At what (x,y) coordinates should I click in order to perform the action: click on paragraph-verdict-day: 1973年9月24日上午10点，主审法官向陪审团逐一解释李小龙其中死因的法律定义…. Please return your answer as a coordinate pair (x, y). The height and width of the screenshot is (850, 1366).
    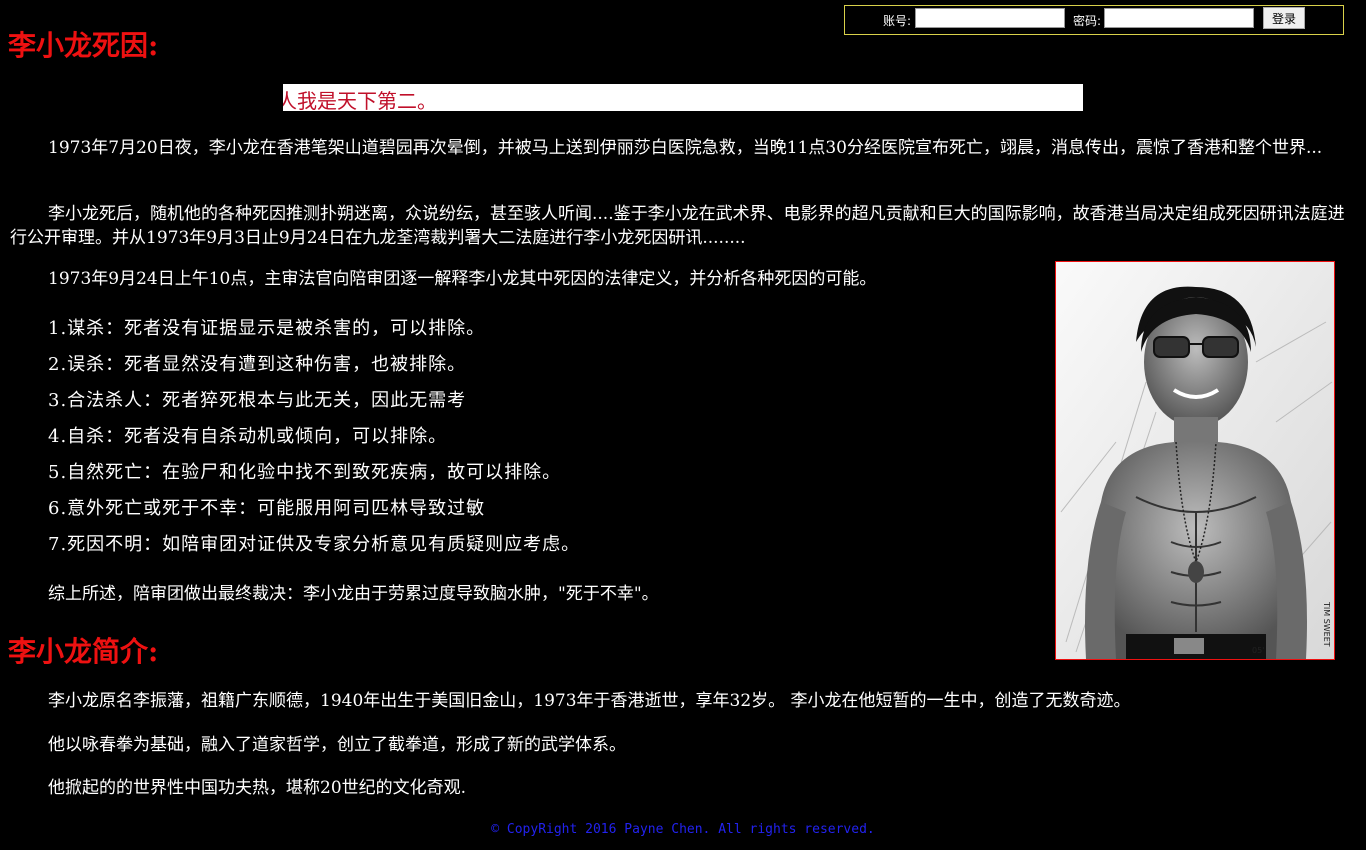
    Looking at the image, I should click on (462, 279).